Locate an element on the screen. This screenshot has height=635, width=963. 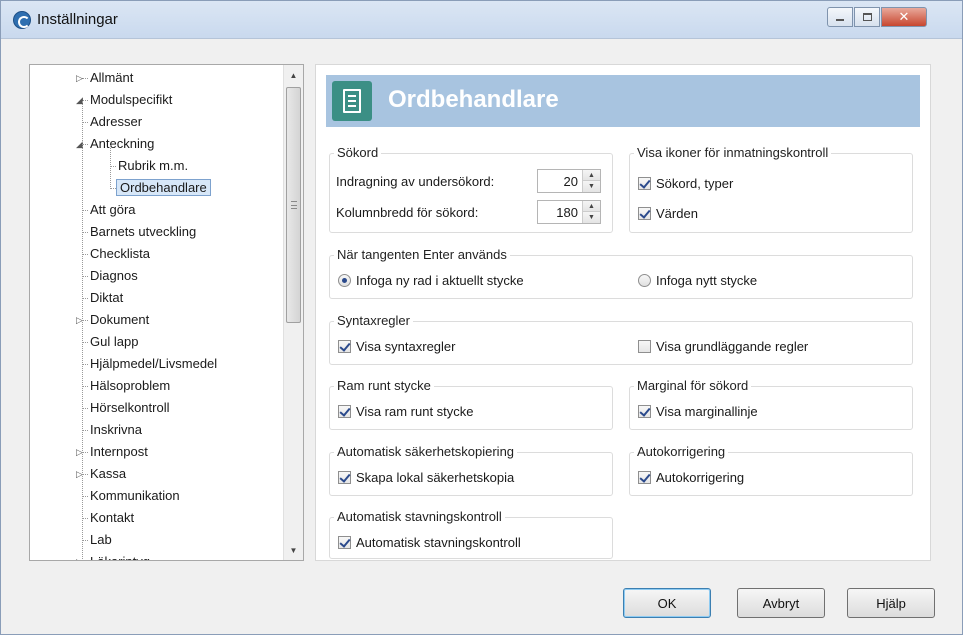
column-width-value: 180 is located at coordinates (567, 212).